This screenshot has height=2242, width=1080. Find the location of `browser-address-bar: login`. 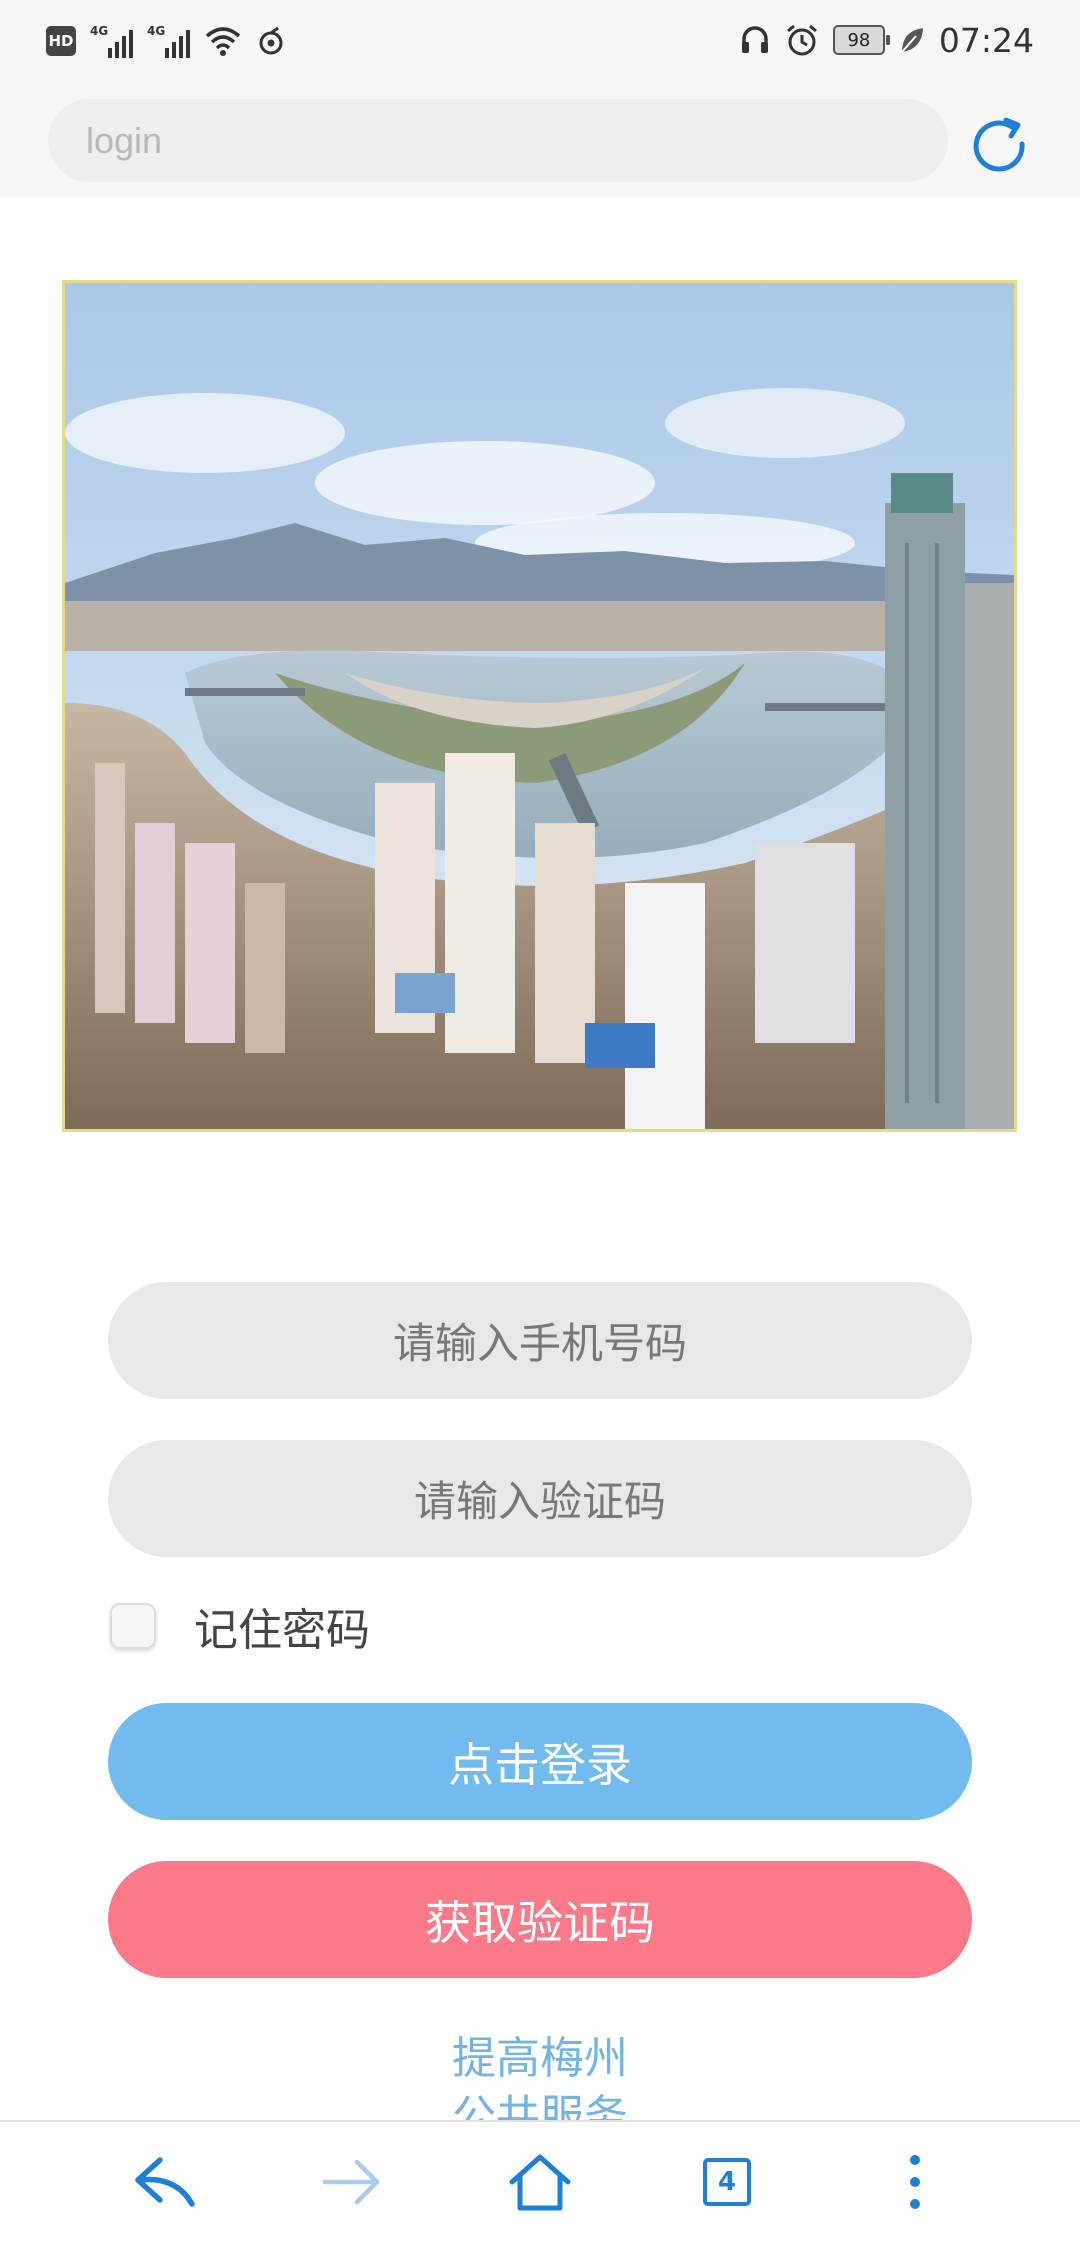

browser-address-bar: login is located at coordinates (540, 139).